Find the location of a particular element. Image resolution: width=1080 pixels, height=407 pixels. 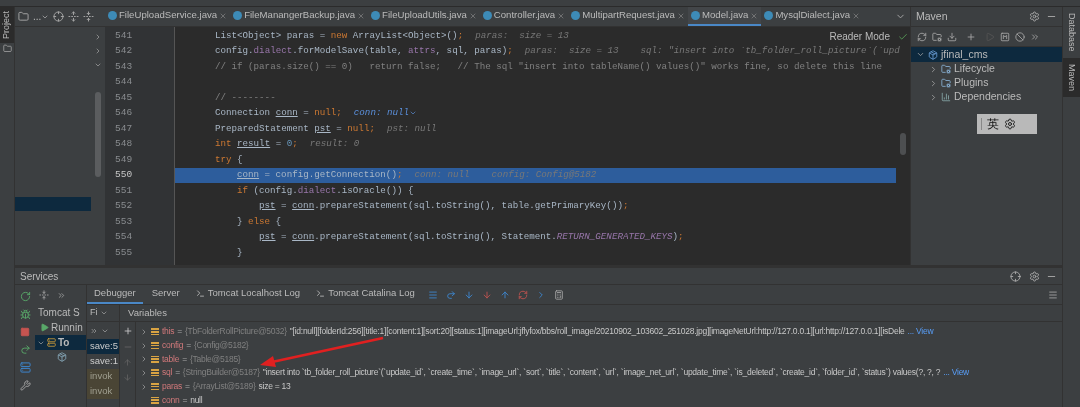

check-icon is located at coordinates (903, 36).